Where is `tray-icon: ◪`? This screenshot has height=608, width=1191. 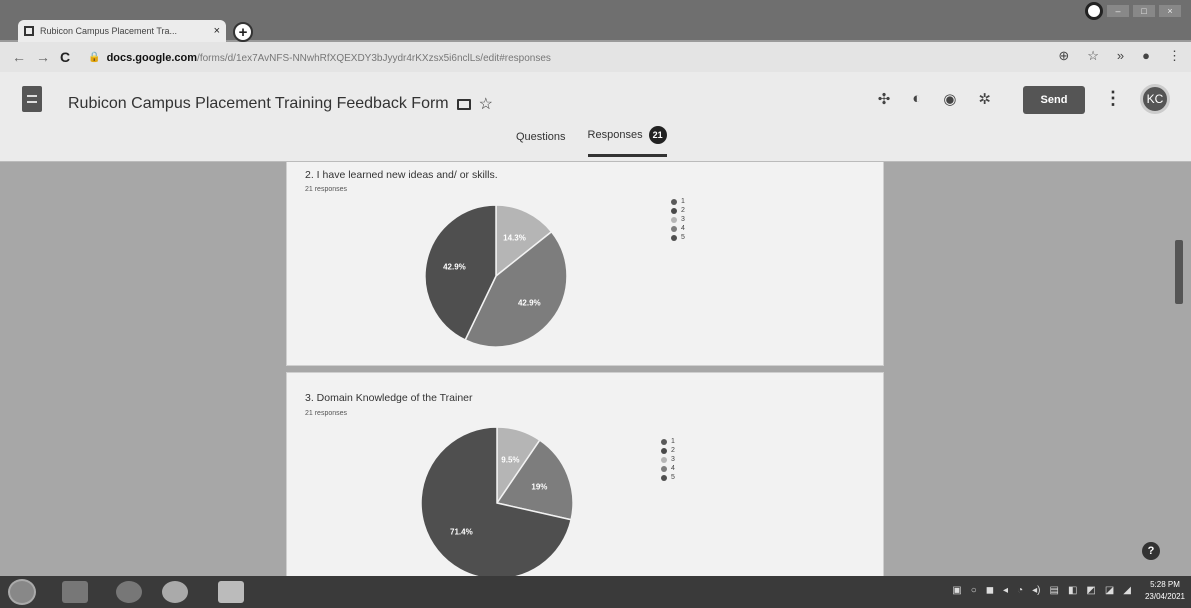
tray-icon: ◪ is located at coordinates (1109, 590).